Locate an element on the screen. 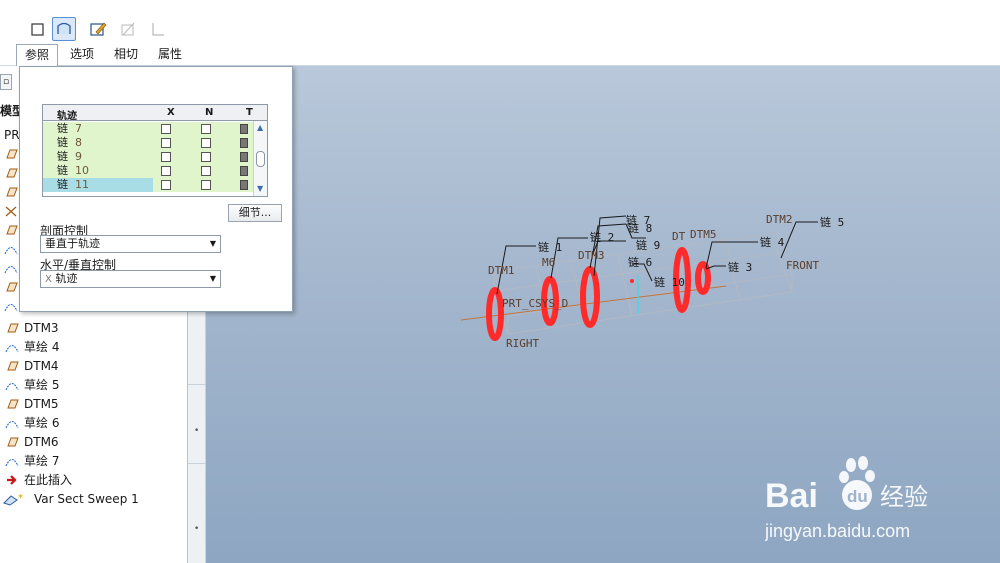 The image size is (1000, 563). tree-item-dtm4: DTM4 is located at coordinates (31, 365).